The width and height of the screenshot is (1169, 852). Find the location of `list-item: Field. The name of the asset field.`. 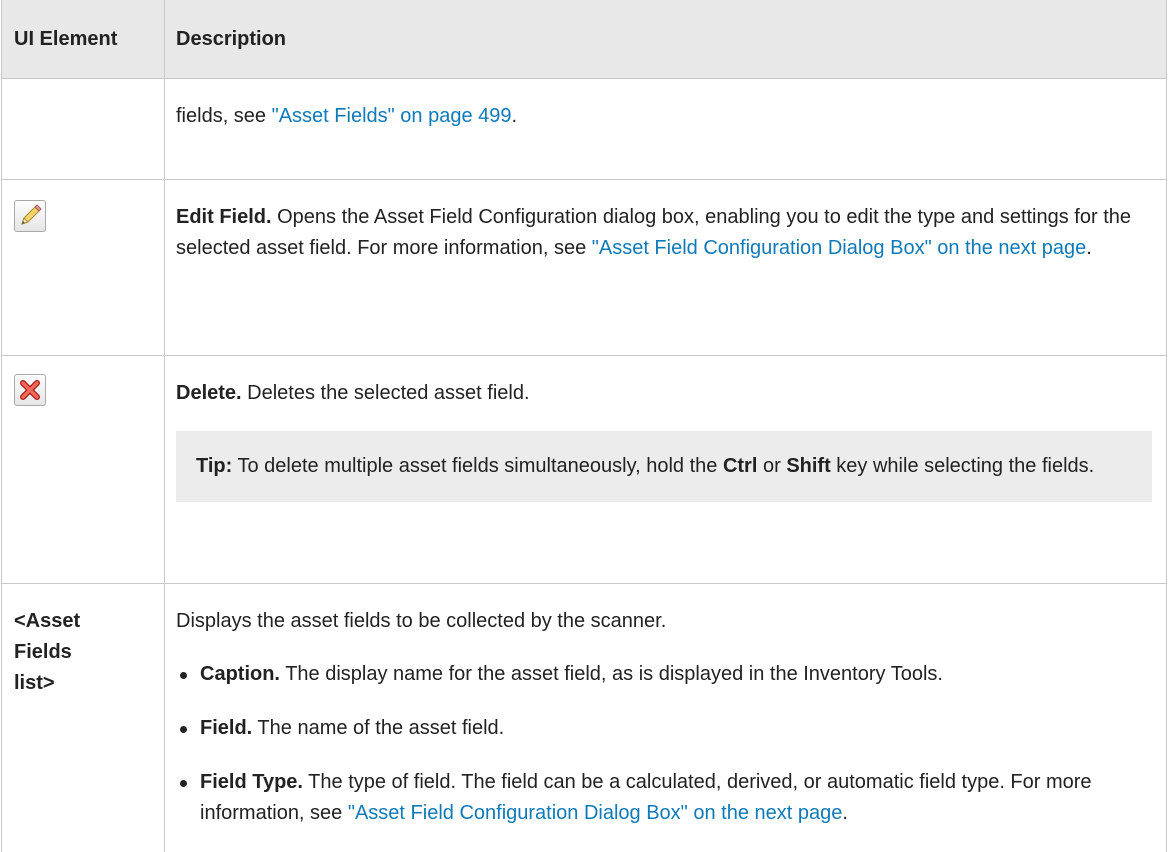

list-item: Field. The name of the asset field. is located at coordinates (664, 728).